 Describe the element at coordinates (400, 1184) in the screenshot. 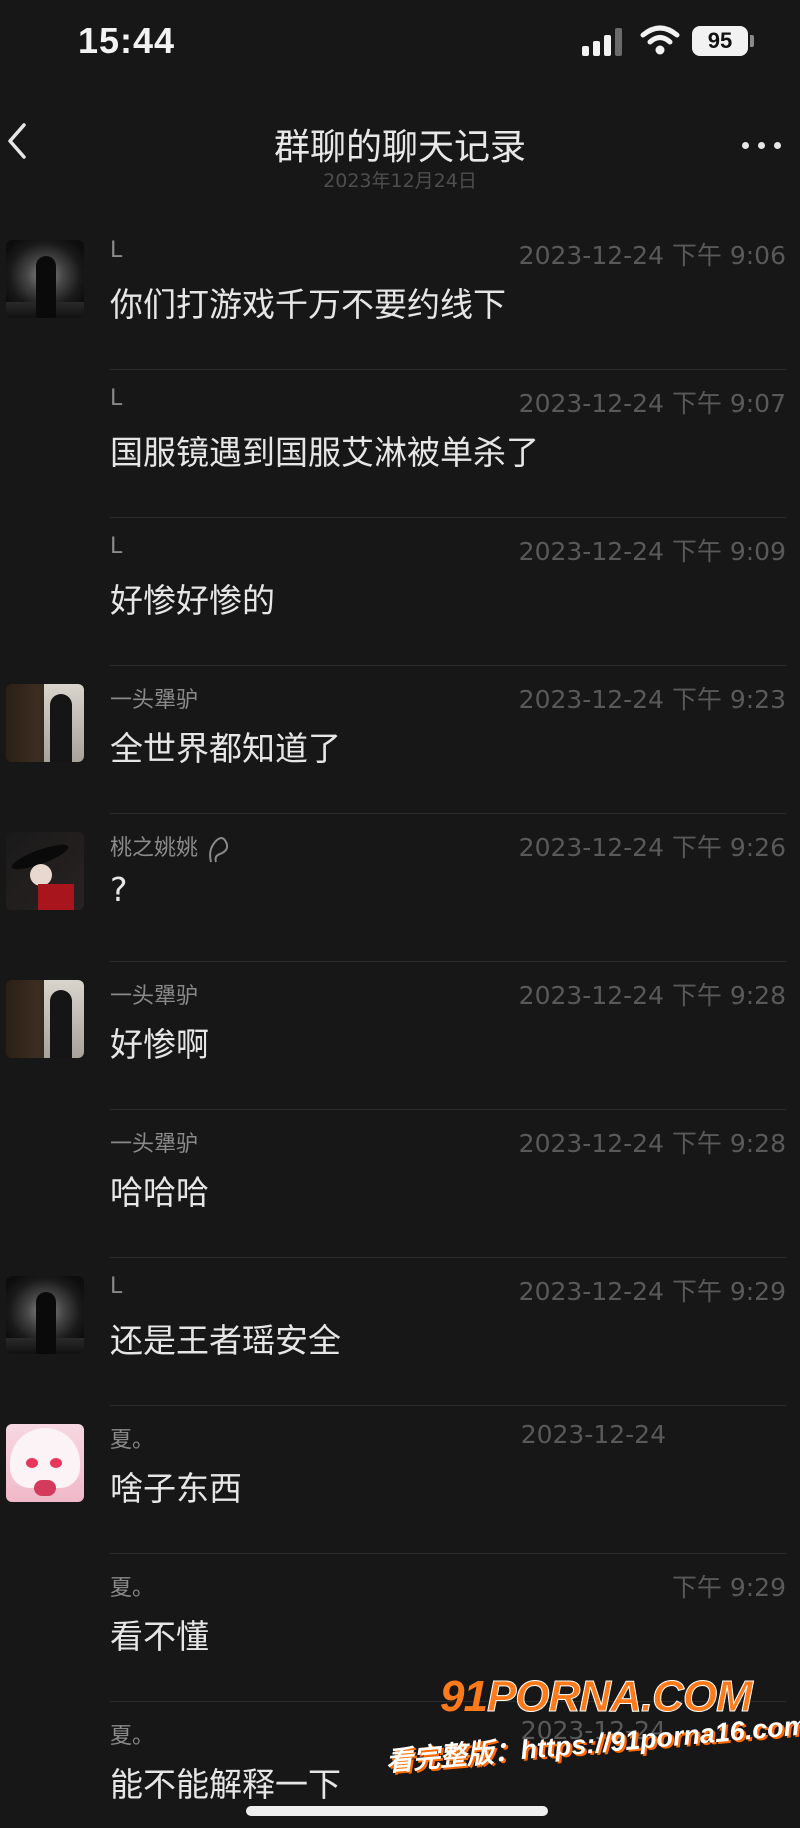

I see `message-item: 一头犟驴 2023-12-24 下午 9:28 哈哈哈` at that location.